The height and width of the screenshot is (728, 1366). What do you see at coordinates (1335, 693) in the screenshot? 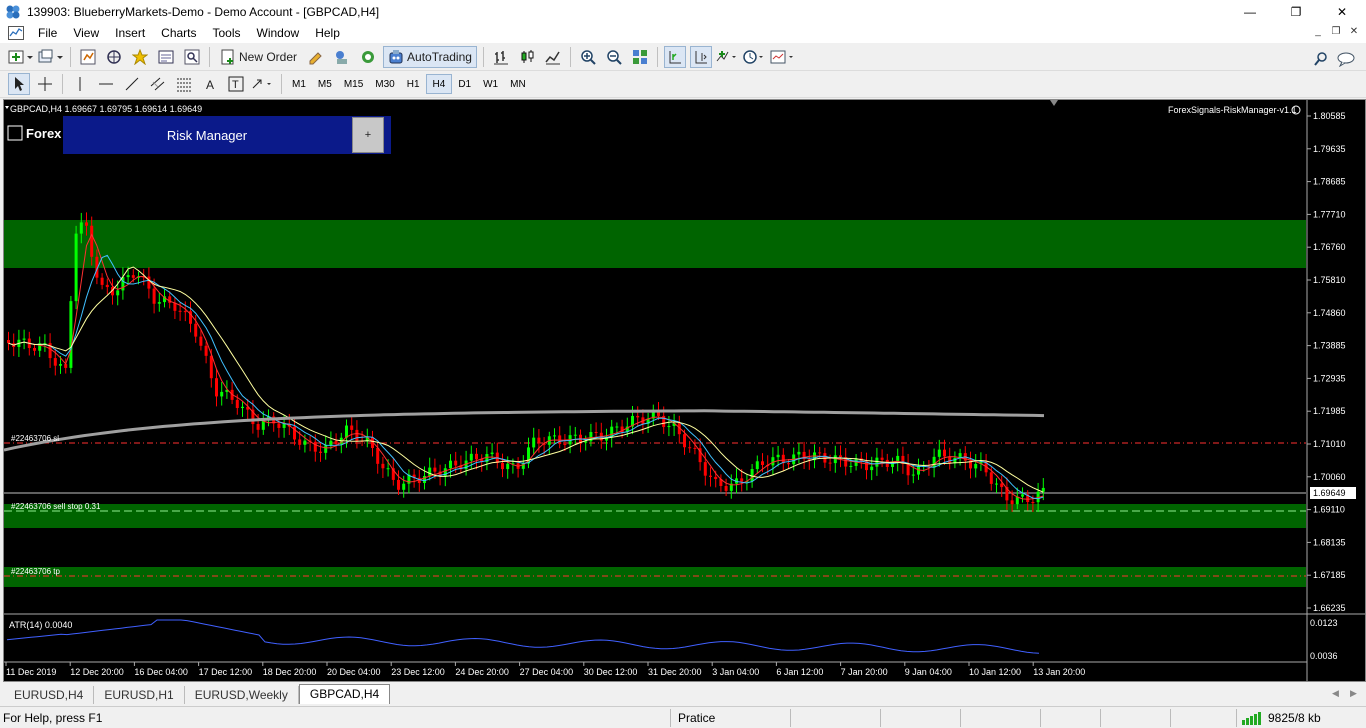
I see `tab-scroll-left-icon: ◀` at bounding box center [1335, 693].